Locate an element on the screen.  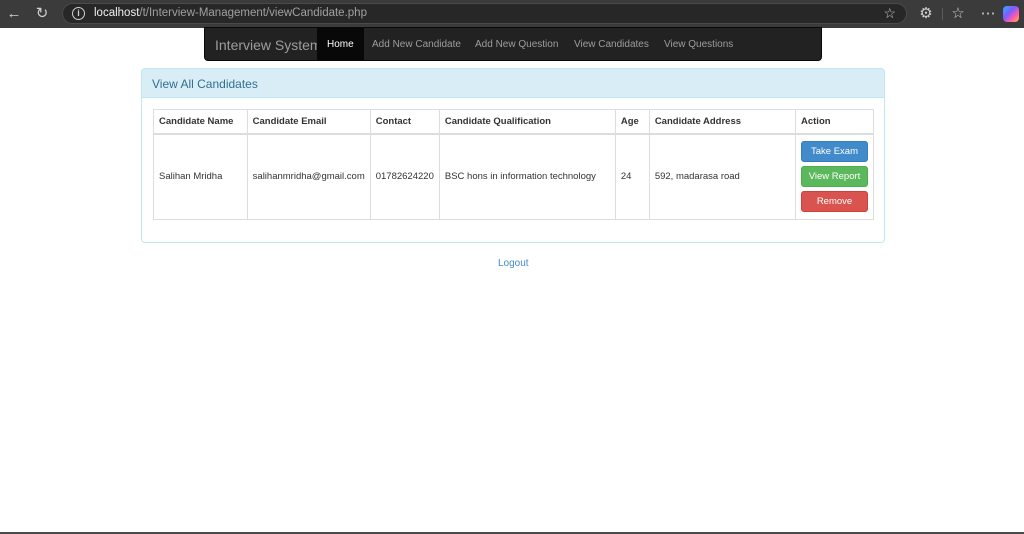
url-host: localhost is located at coordinates (117, 13).